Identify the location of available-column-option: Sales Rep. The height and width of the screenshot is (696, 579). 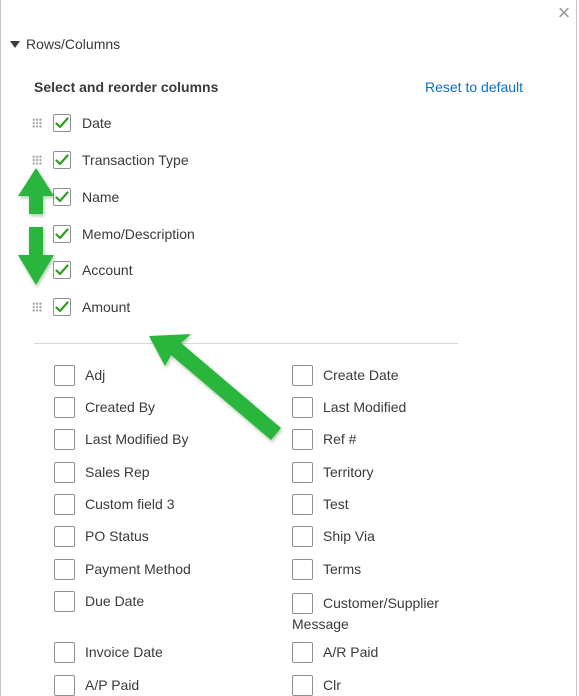
(102, 472).